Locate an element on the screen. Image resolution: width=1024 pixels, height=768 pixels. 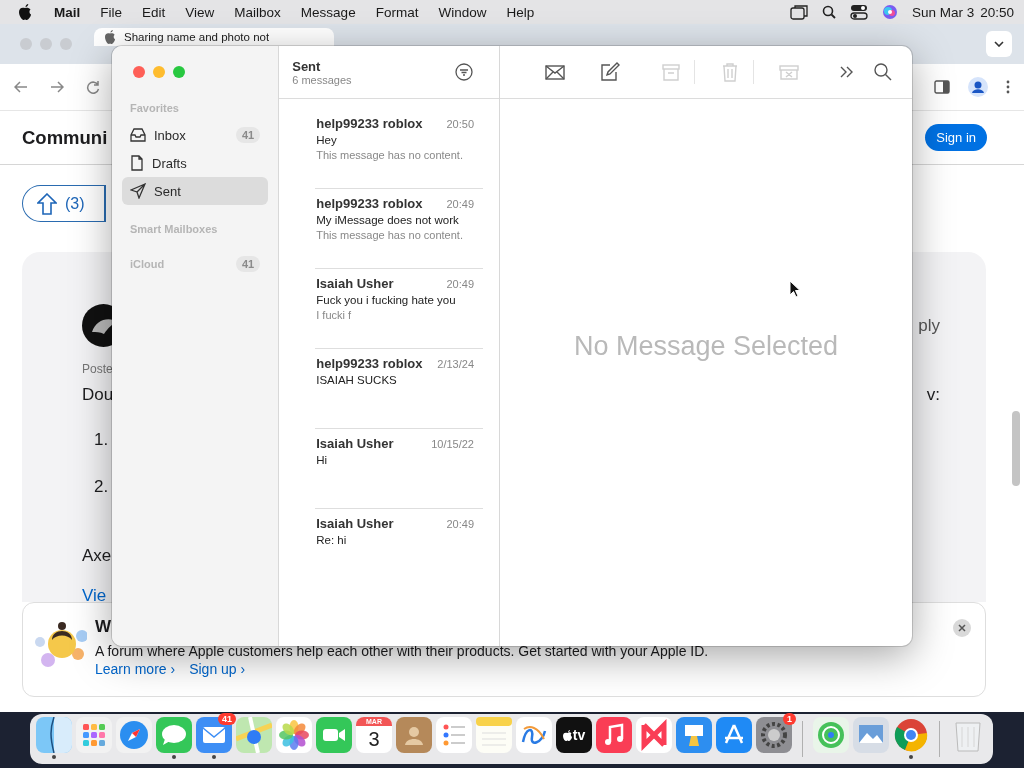
menu-clock: 20:50 is located at coordinates (997, 12).